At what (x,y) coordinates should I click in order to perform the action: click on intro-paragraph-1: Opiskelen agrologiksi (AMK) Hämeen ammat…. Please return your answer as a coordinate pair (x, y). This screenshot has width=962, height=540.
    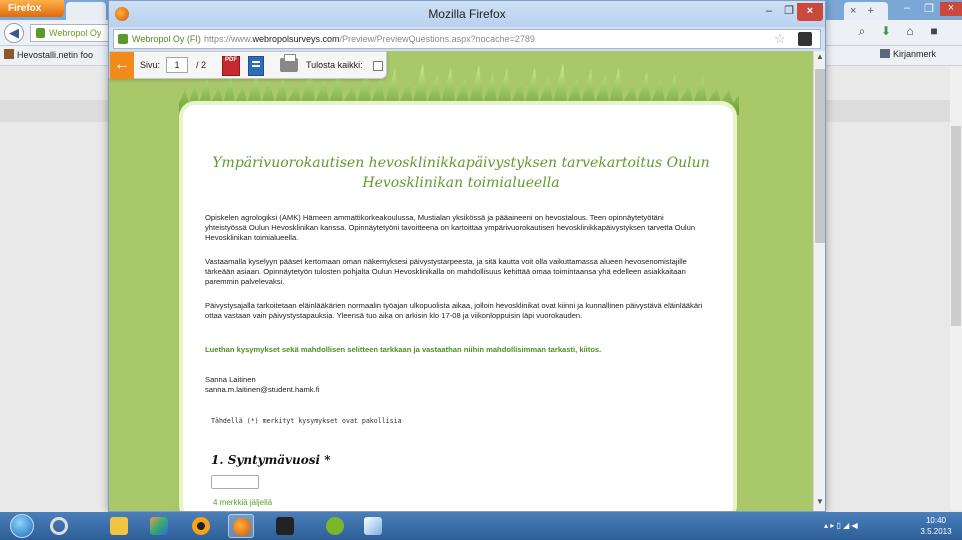
    Looking at the image, I should click on (450, 227).